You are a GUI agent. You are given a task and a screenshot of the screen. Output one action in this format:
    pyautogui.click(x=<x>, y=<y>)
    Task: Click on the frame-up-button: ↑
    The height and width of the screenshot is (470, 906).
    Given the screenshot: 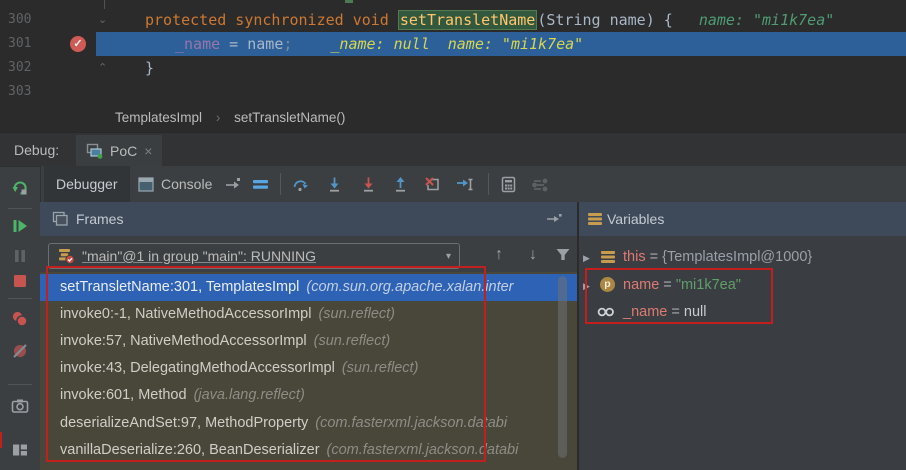 What is the action you would take?
    pyautogui.click(x=499, y=255)
    